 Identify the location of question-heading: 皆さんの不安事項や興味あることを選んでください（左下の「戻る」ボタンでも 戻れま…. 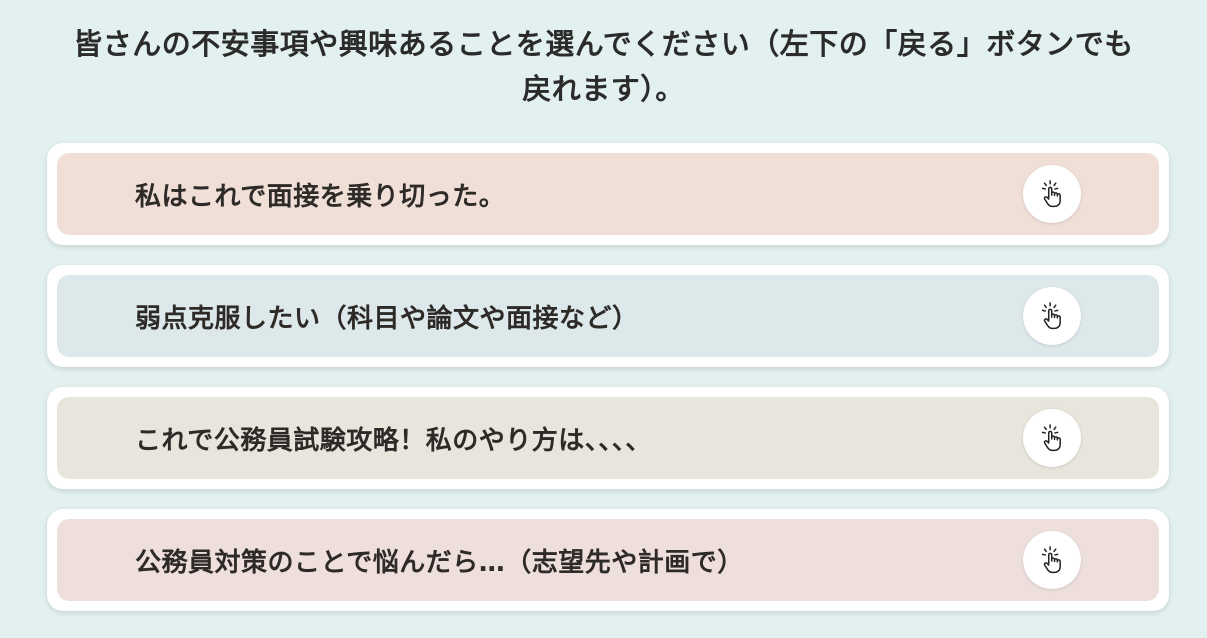
(603, 67).